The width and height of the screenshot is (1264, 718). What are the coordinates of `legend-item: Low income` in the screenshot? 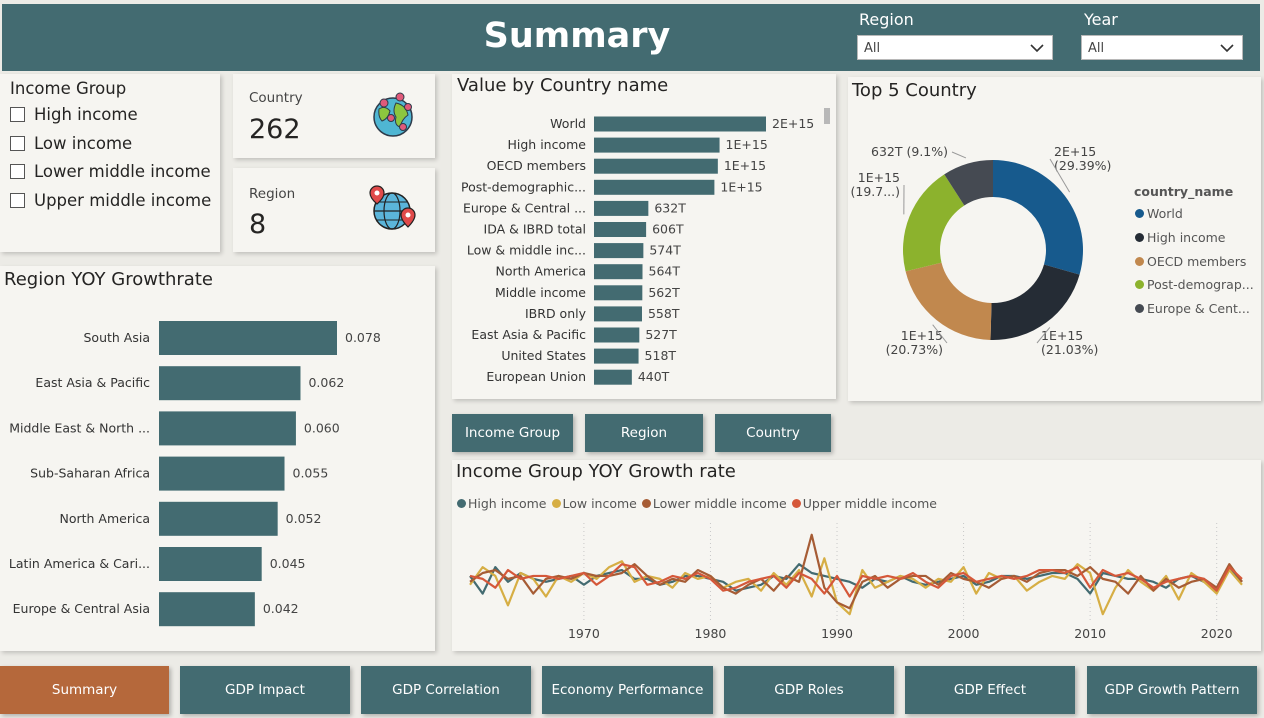 It's located at (594, 503).